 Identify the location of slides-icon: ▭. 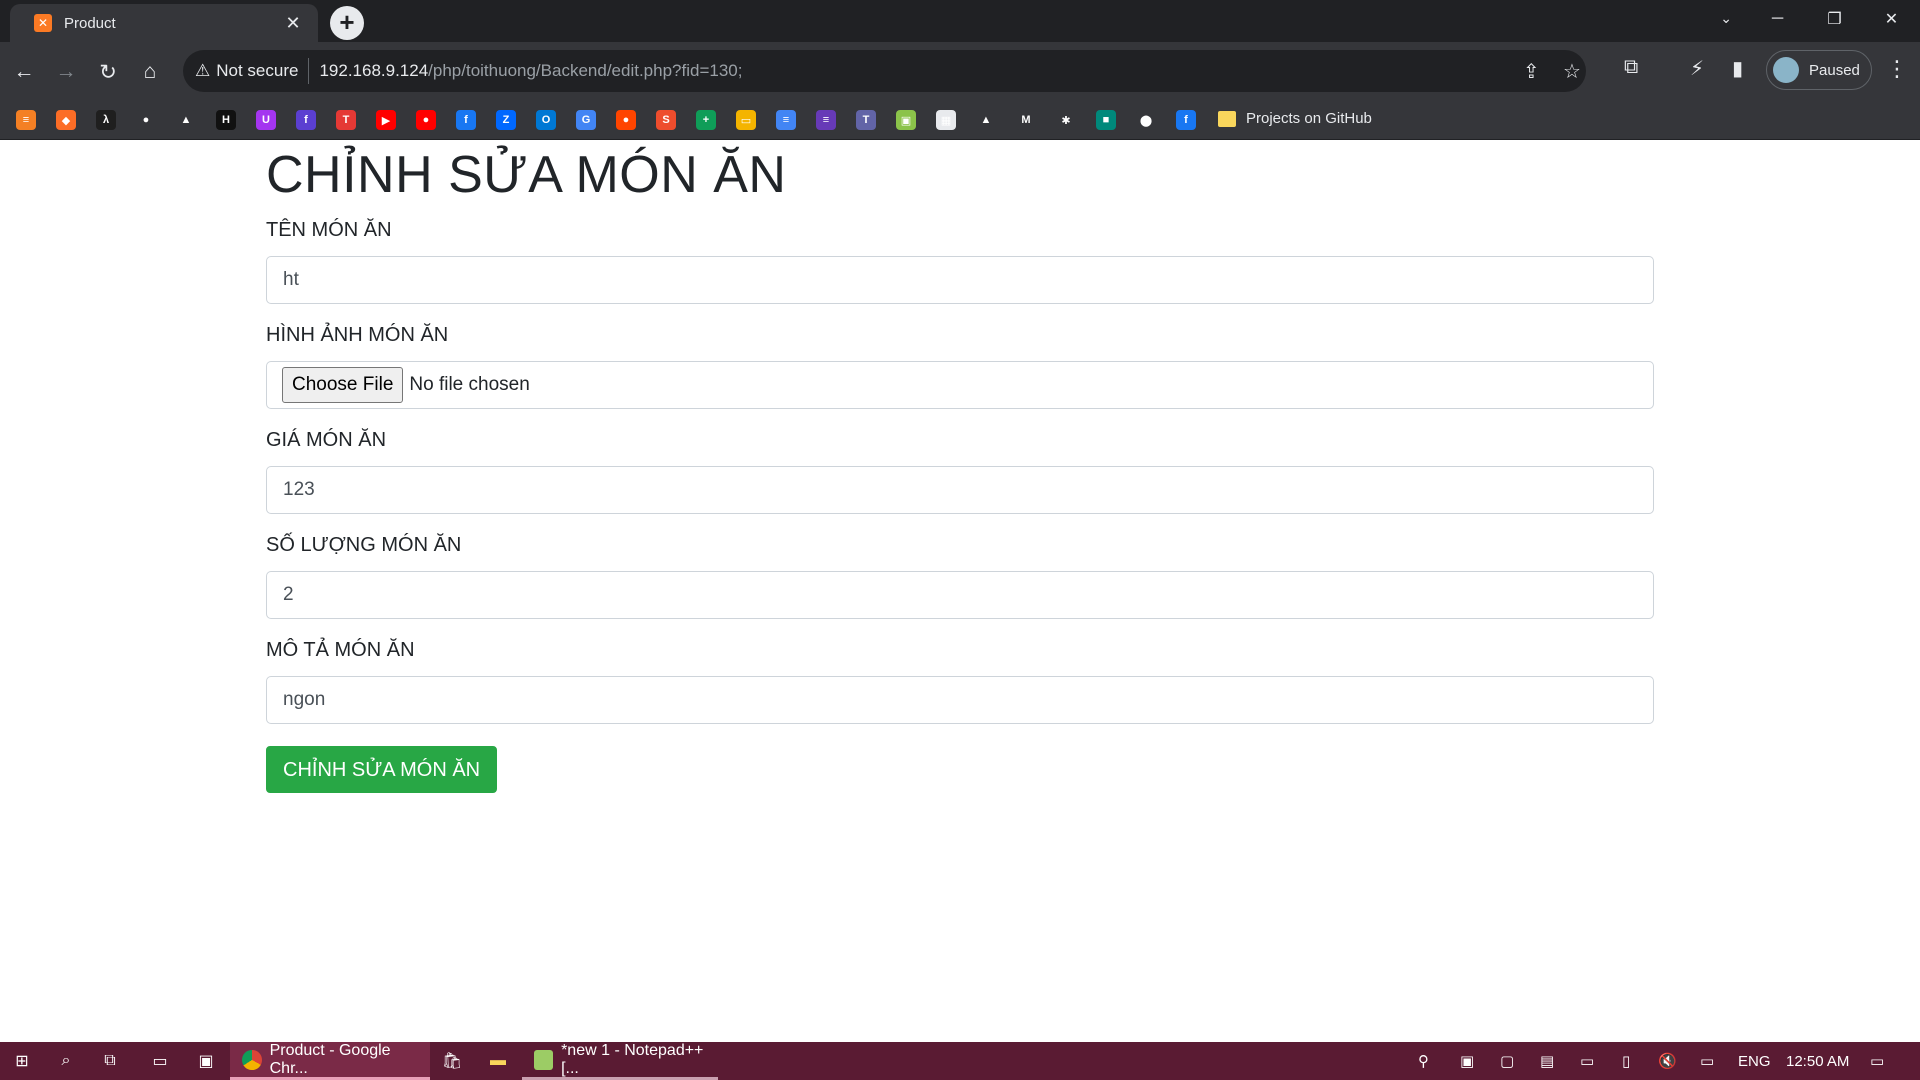
(746, 120).